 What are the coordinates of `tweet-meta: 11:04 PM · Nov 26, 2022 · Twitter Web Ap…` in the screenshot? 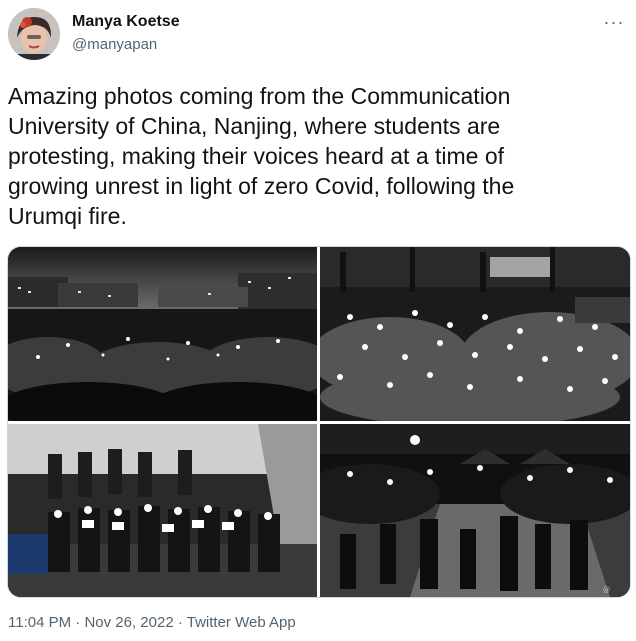 It's located at (152, 623).